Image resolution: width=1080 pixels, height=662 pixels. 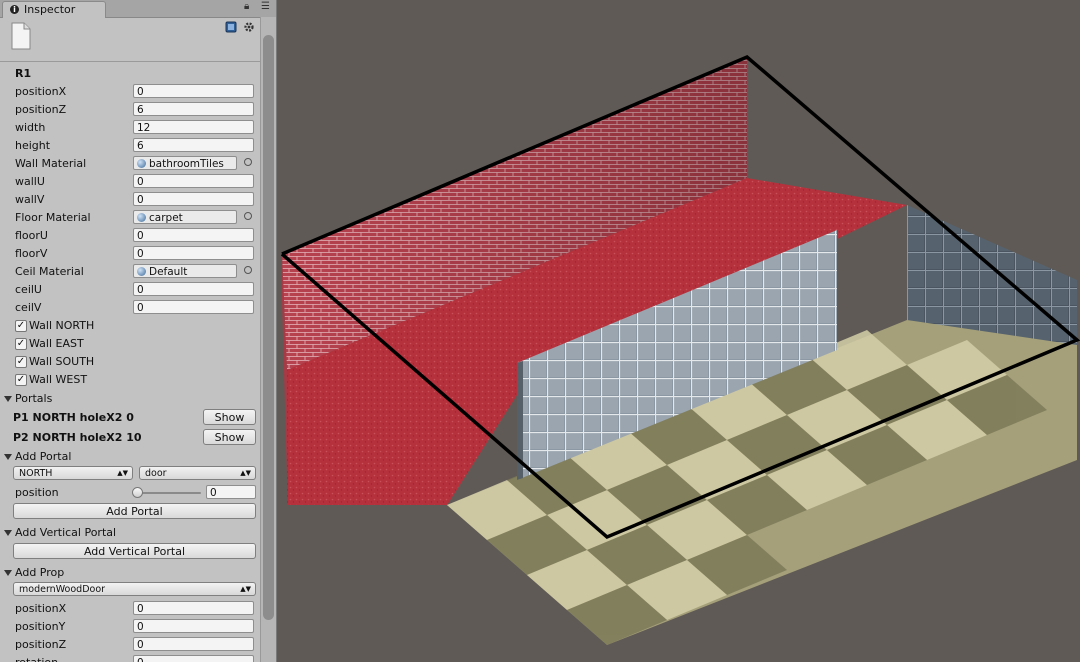 What do you see at coordinates (62, 589) in the screenshot?
I see `prop-value: modernWoodDoor` at bounding box center [62, 589].